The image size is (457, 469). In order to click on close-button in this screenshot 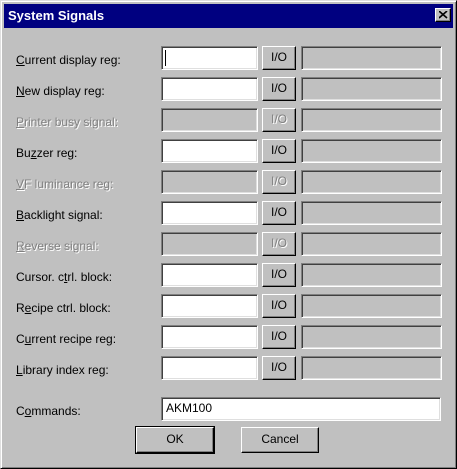, I will do `click(443, 15)`.